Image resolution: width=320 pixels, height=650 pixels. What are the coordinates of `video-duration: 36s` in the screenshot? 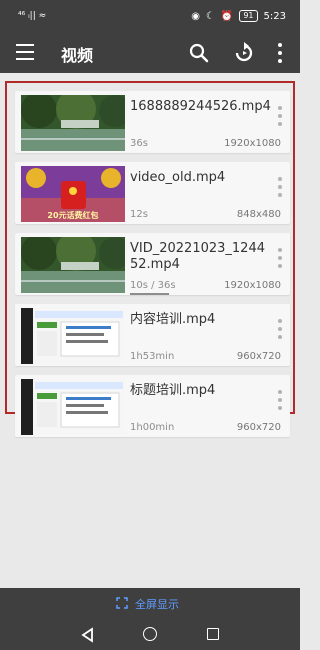 It's located at (139, 143).